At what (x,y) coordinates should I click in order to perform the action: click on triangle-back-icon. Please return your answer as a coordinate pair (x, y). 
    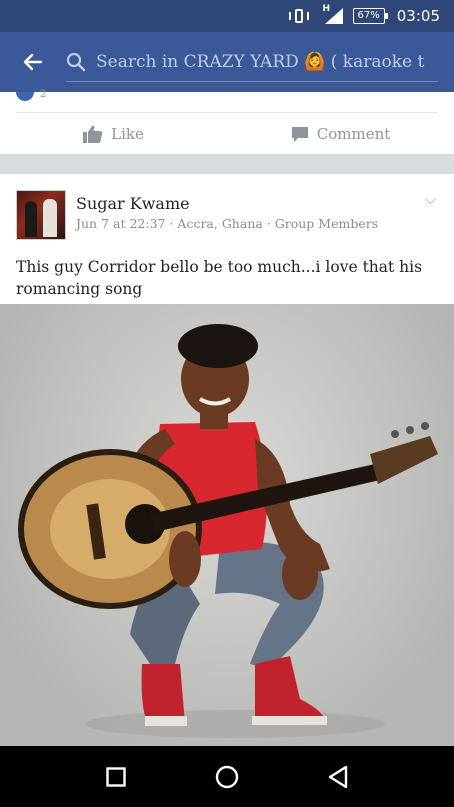
    Looking at the image, I should click on (338, 776).